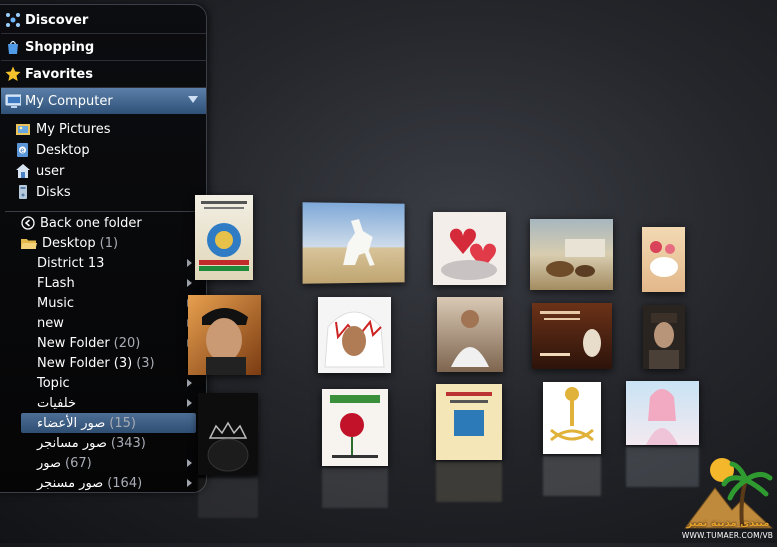  I want to click on back-one-folder-button: Back one folder, so click(108, 223).